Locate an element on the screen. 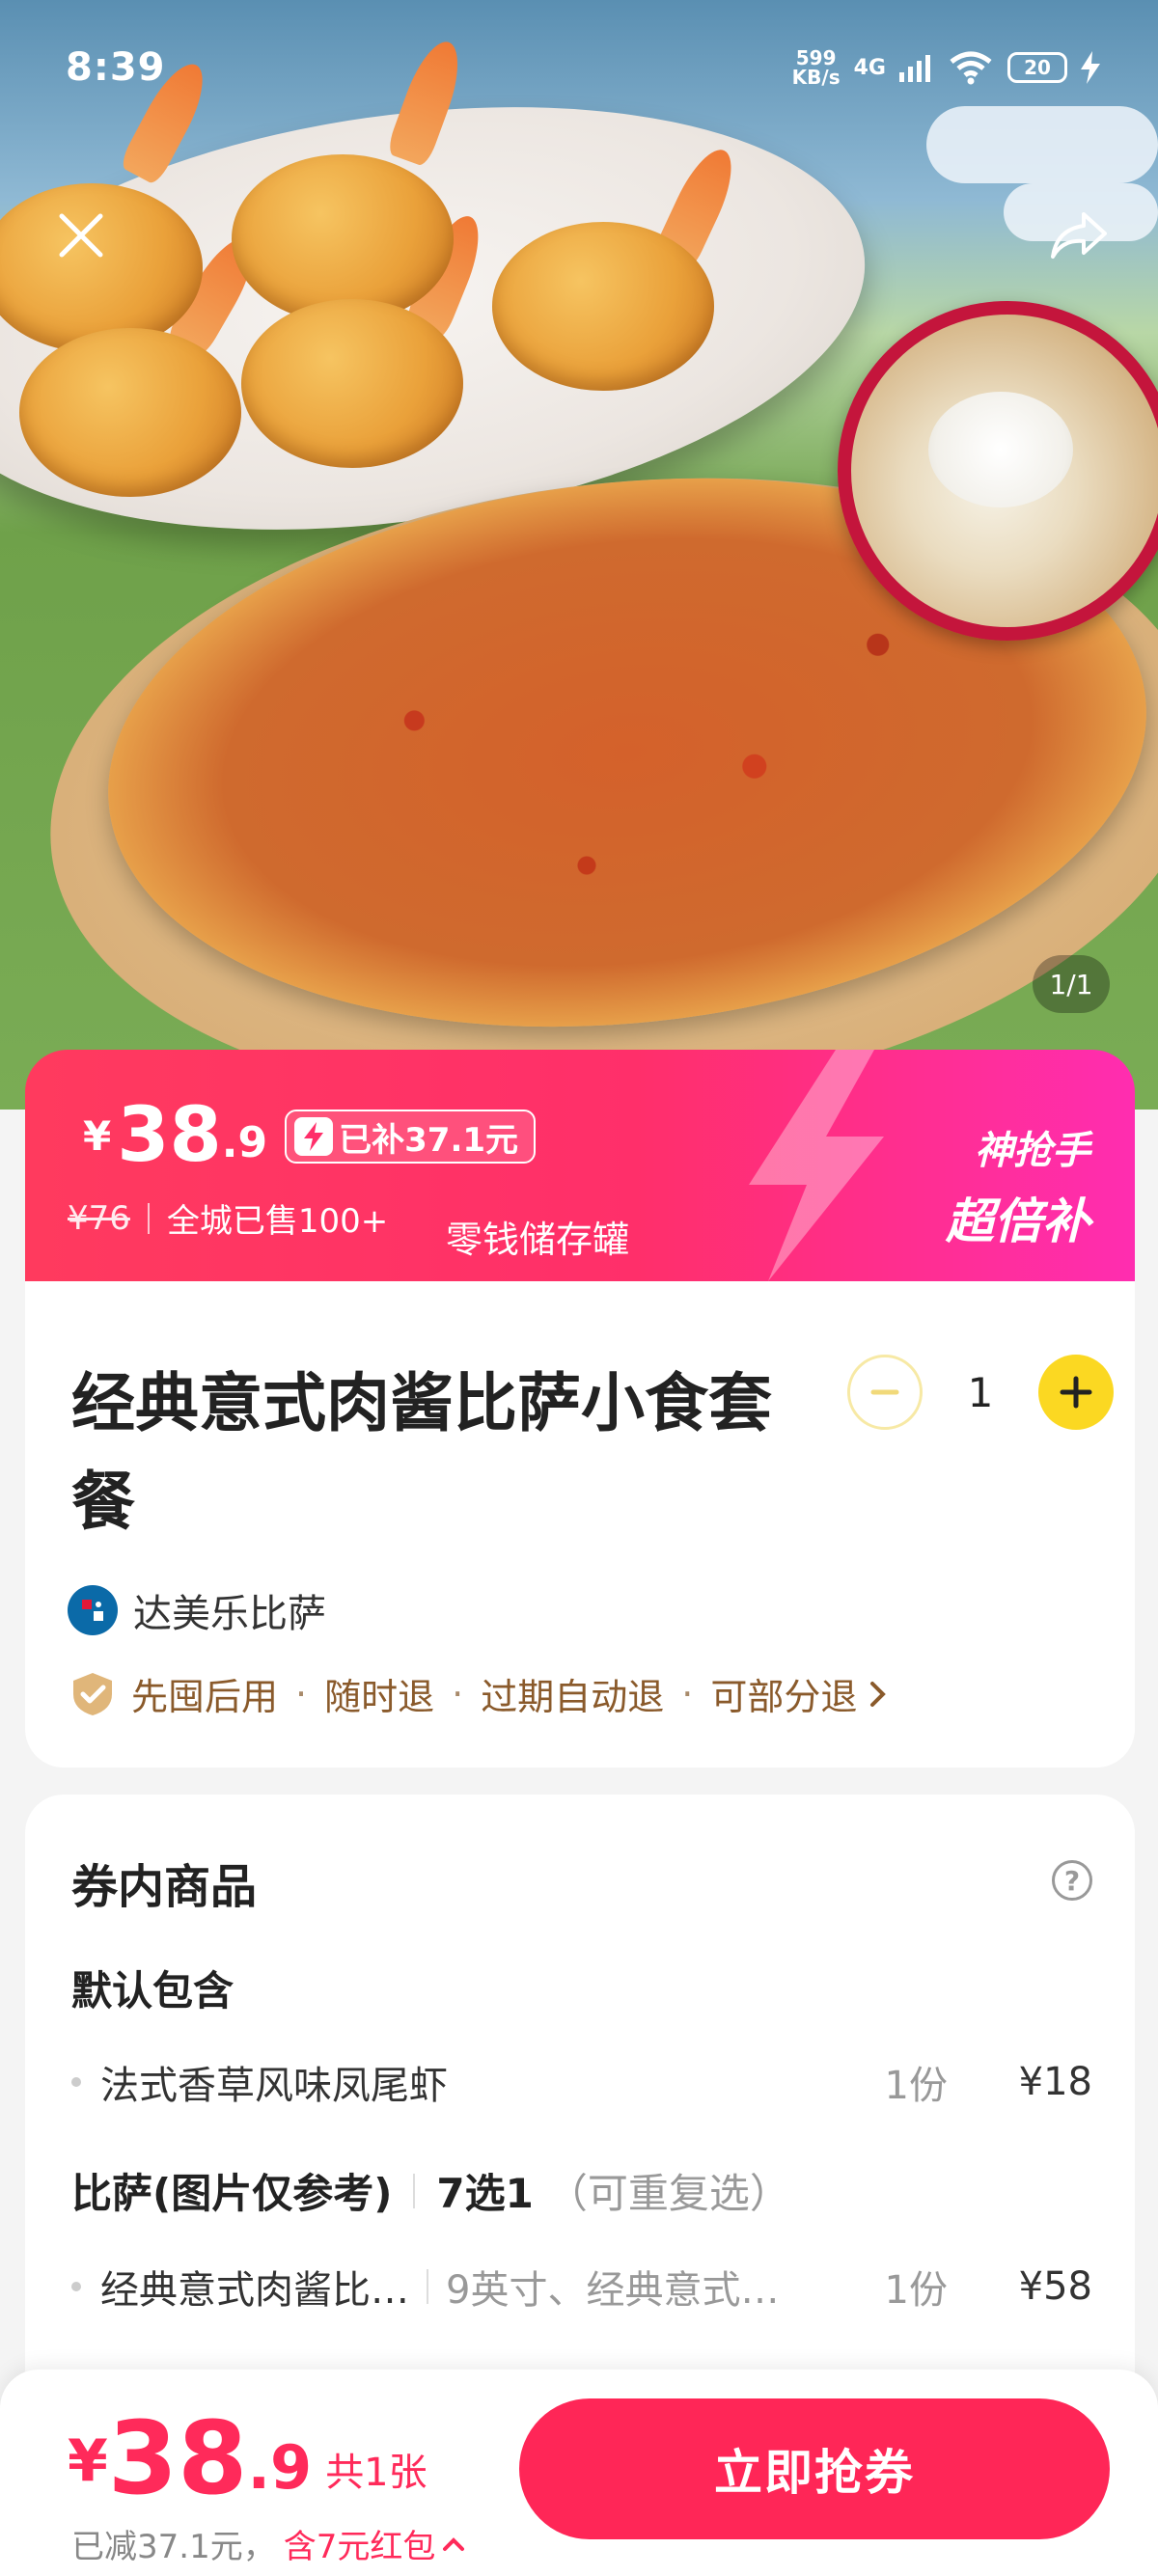 The image size is (1158, 2576). bolt-badge-icon is located at coordinates (314, 1137).